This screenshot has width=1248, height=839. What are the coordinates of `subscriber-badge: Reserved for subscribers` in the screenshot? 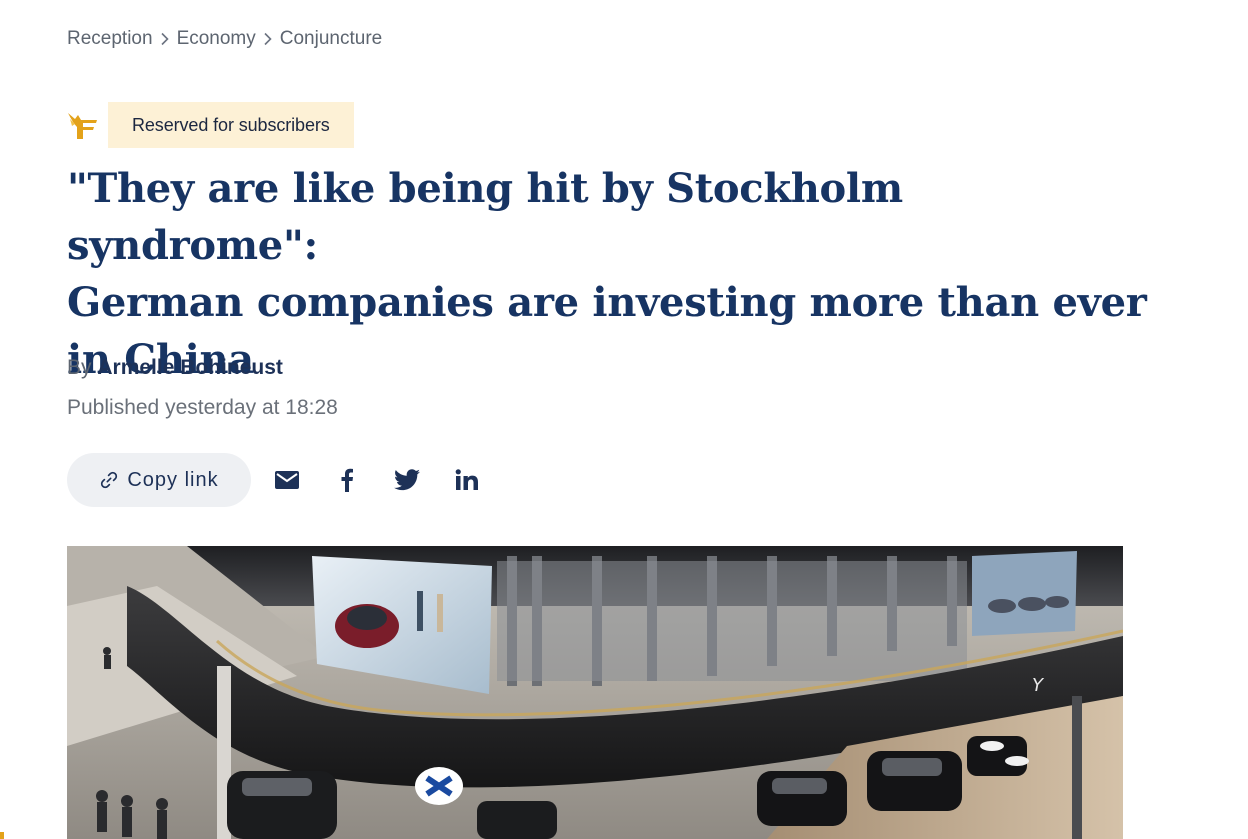 It's located at (231, 125).